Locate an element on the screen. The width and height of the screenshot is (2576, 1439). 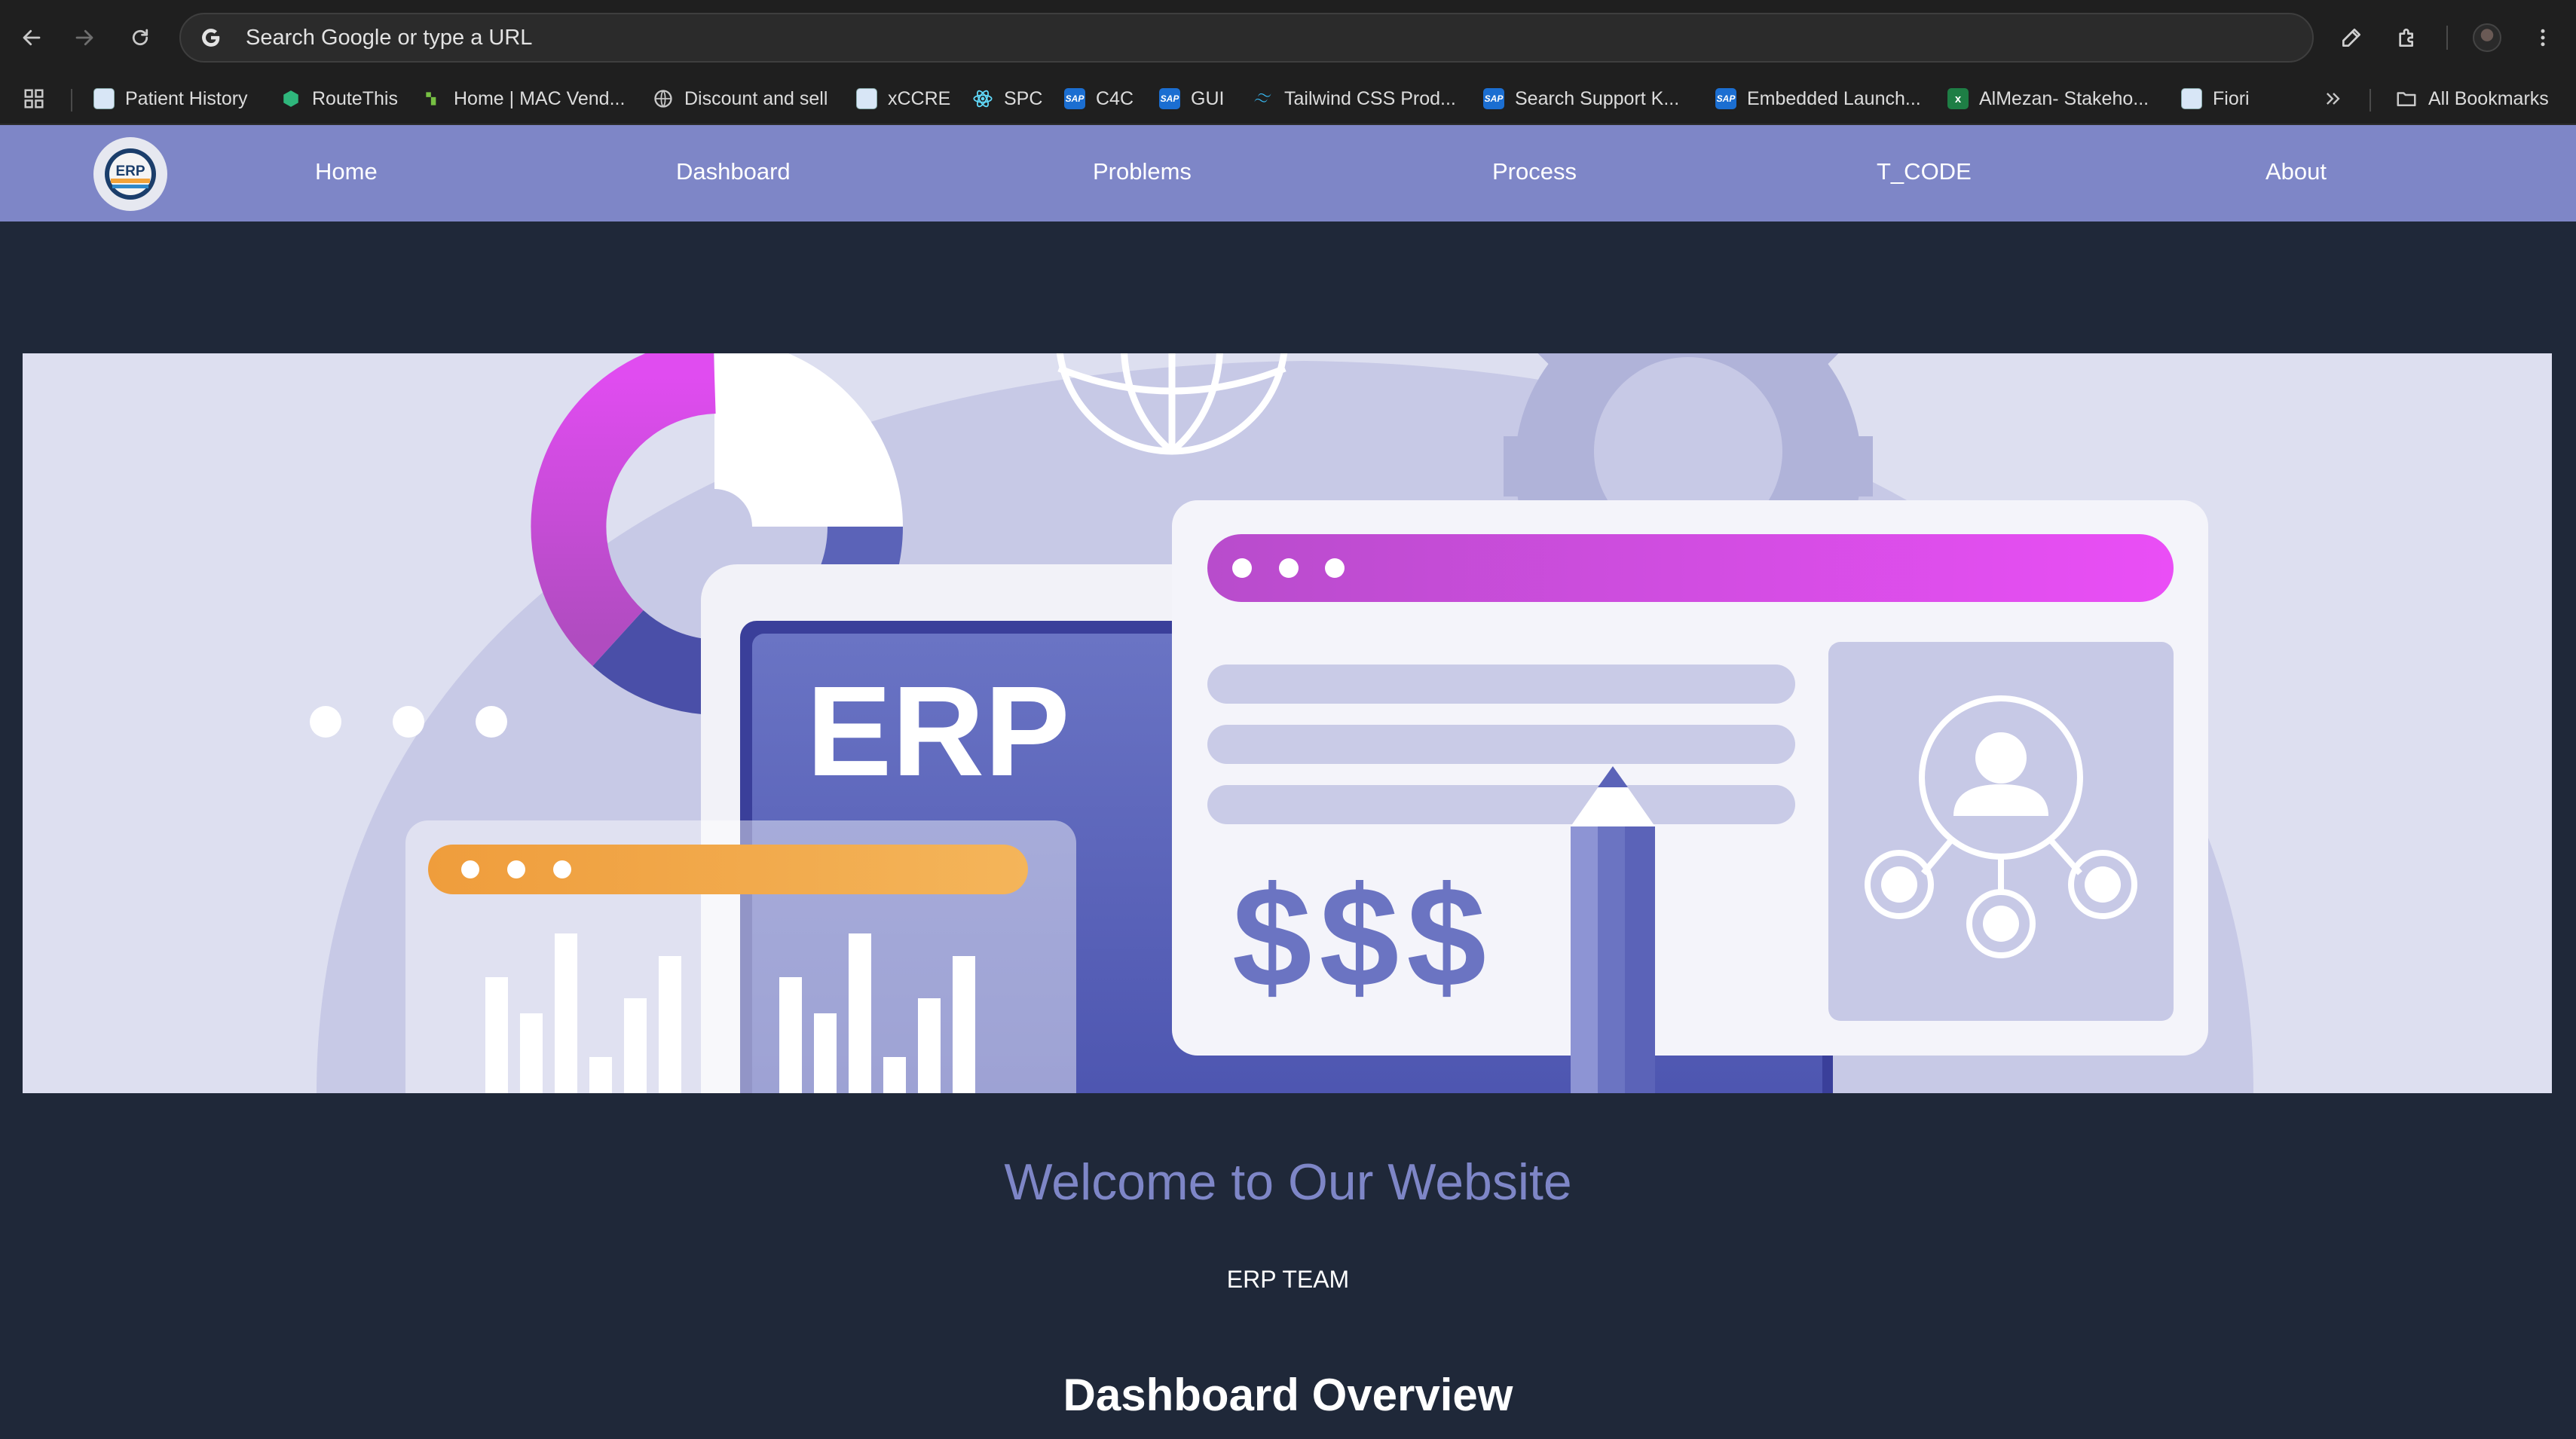
avatar is located at coordinates (2487, 37).